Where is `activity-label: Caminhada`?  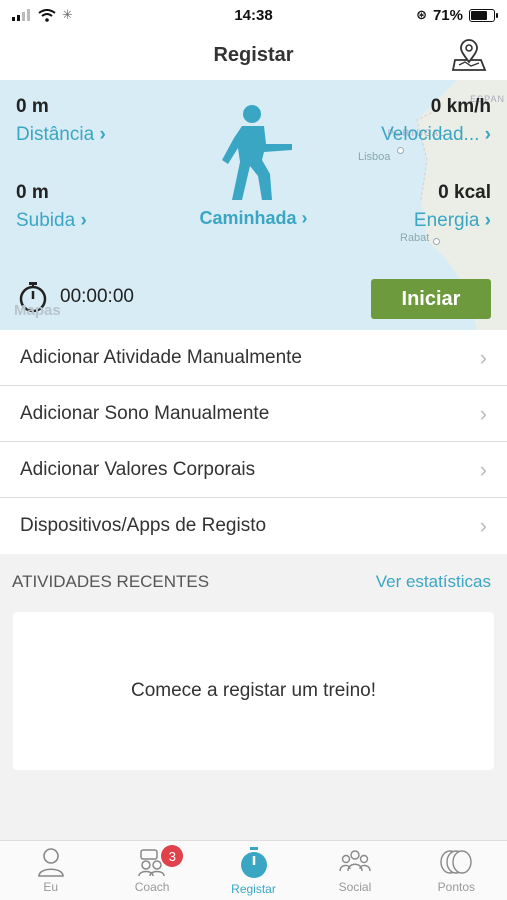 activity-label: Caminhada is located at coordinates (248, 218).